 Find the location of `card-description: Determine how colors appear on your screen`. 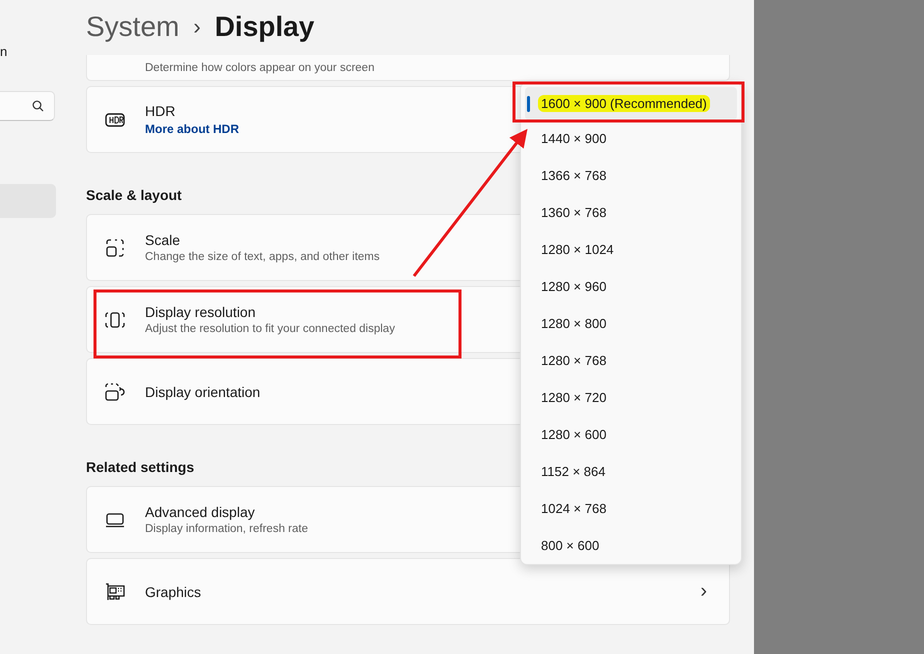

card-description: Determine how colors appear on your screen is located at coordinates (259, 68).